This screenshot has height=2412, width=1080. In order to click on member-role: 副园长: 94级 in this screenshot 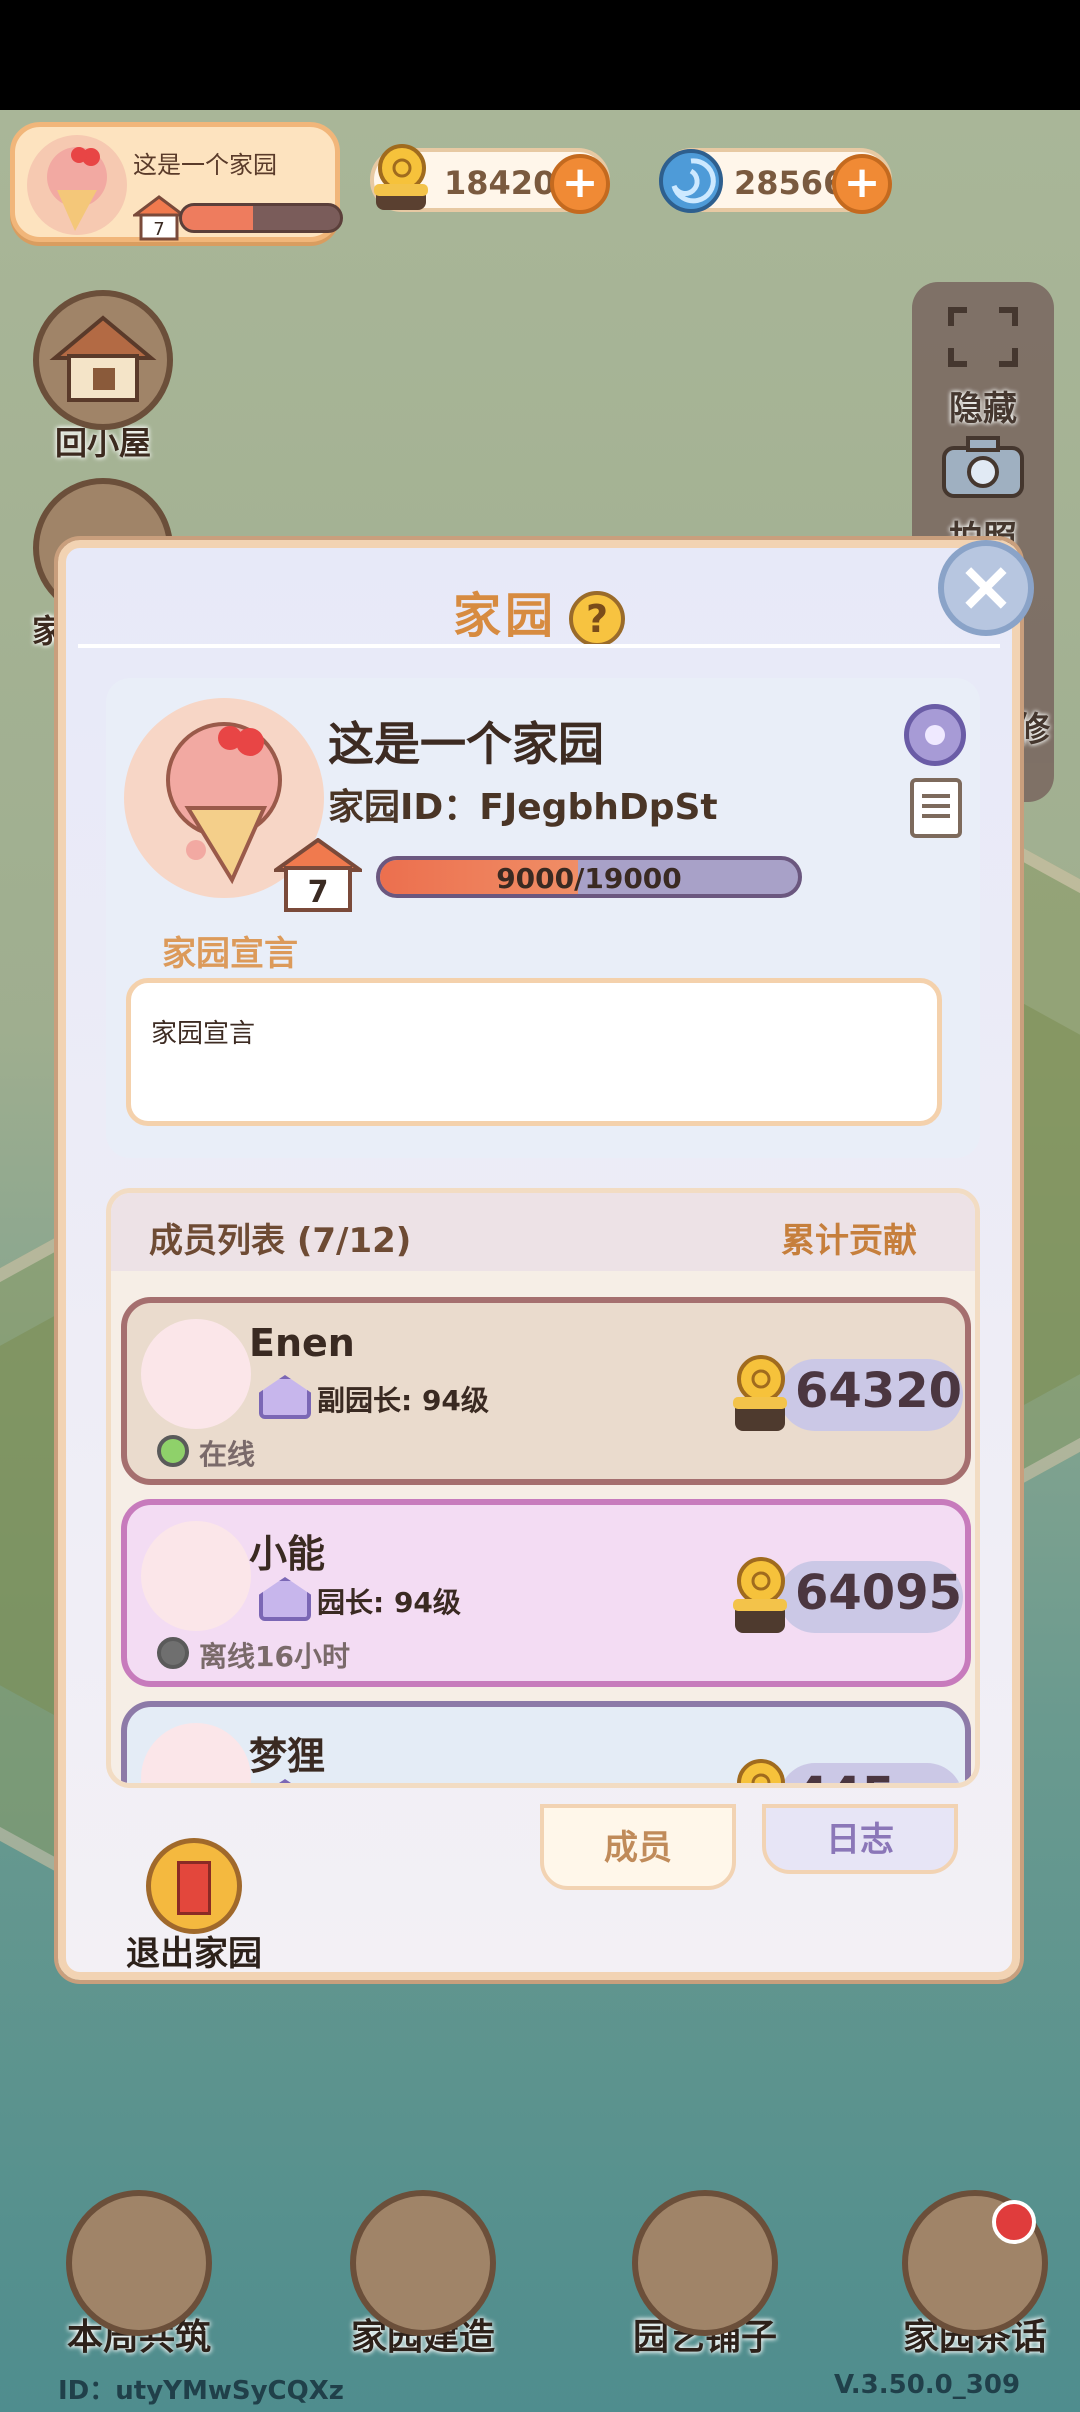, I will do `click(403, 1400)`.